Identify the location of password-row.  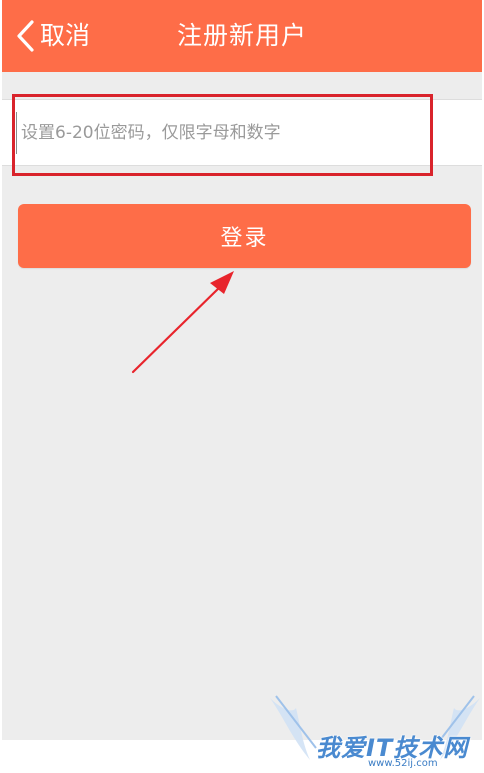
(242, 132).